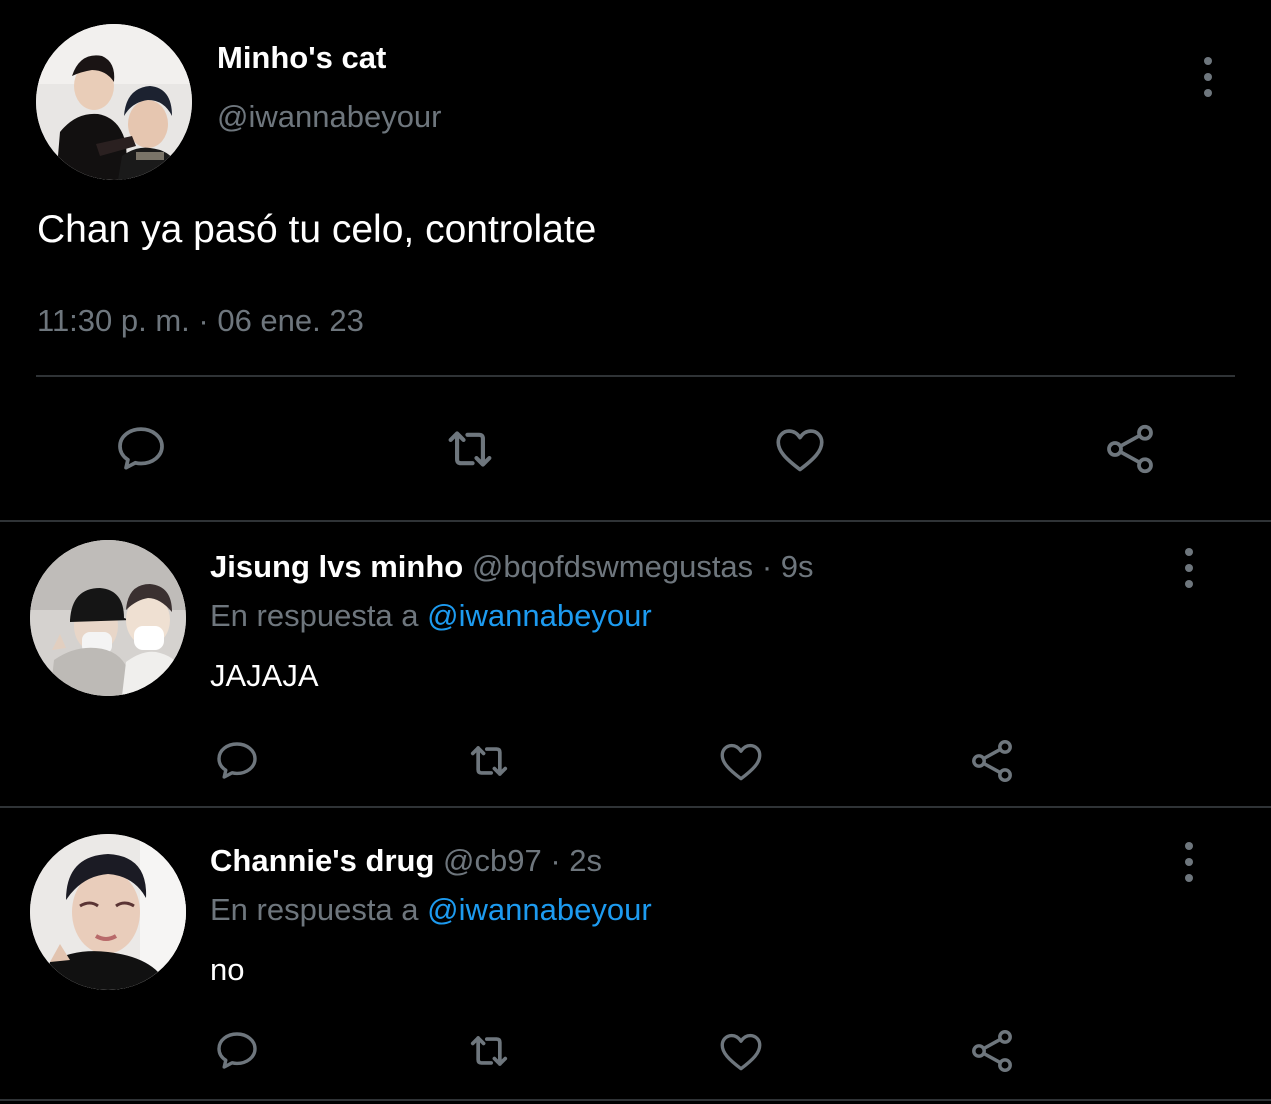  I want to click on reply-1-reply-button, so click(237, 761).